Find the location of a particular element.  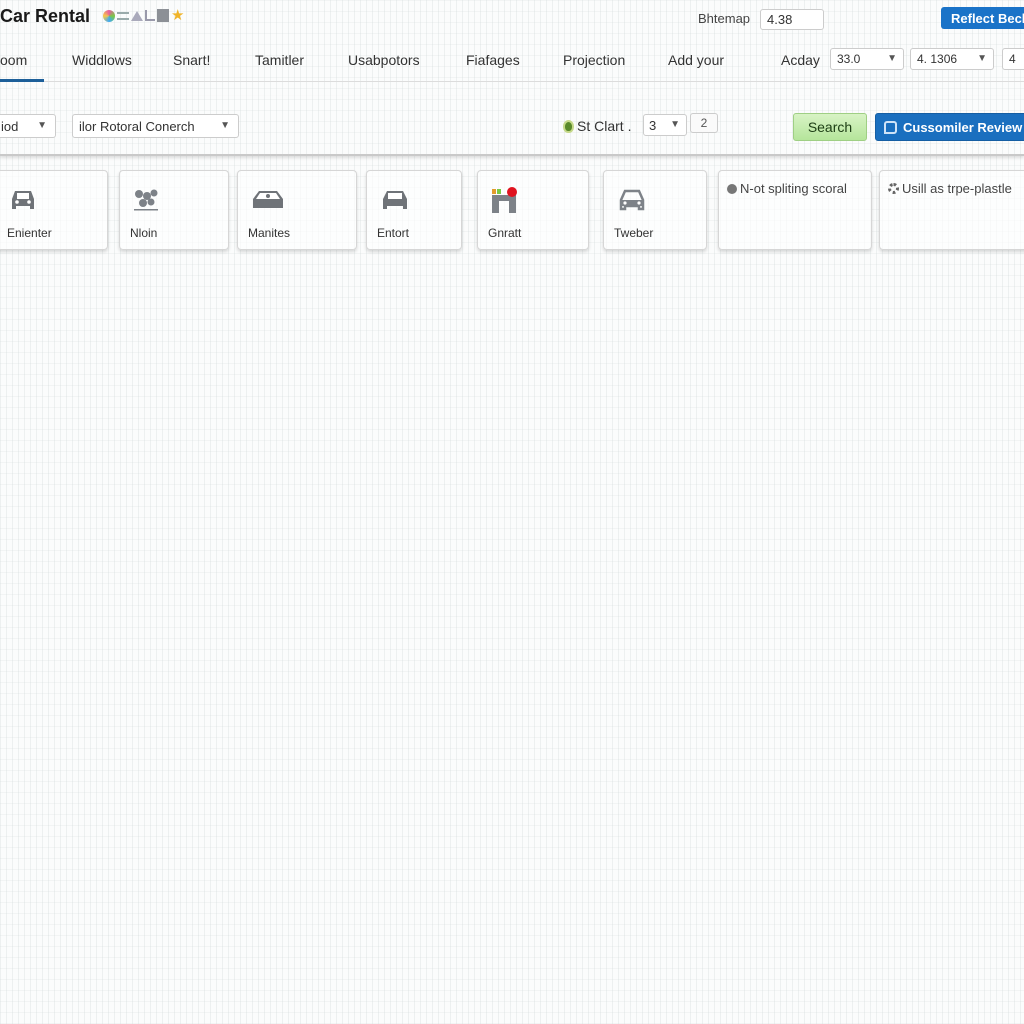

card-label: Manites is located at coordinates (269, 233).